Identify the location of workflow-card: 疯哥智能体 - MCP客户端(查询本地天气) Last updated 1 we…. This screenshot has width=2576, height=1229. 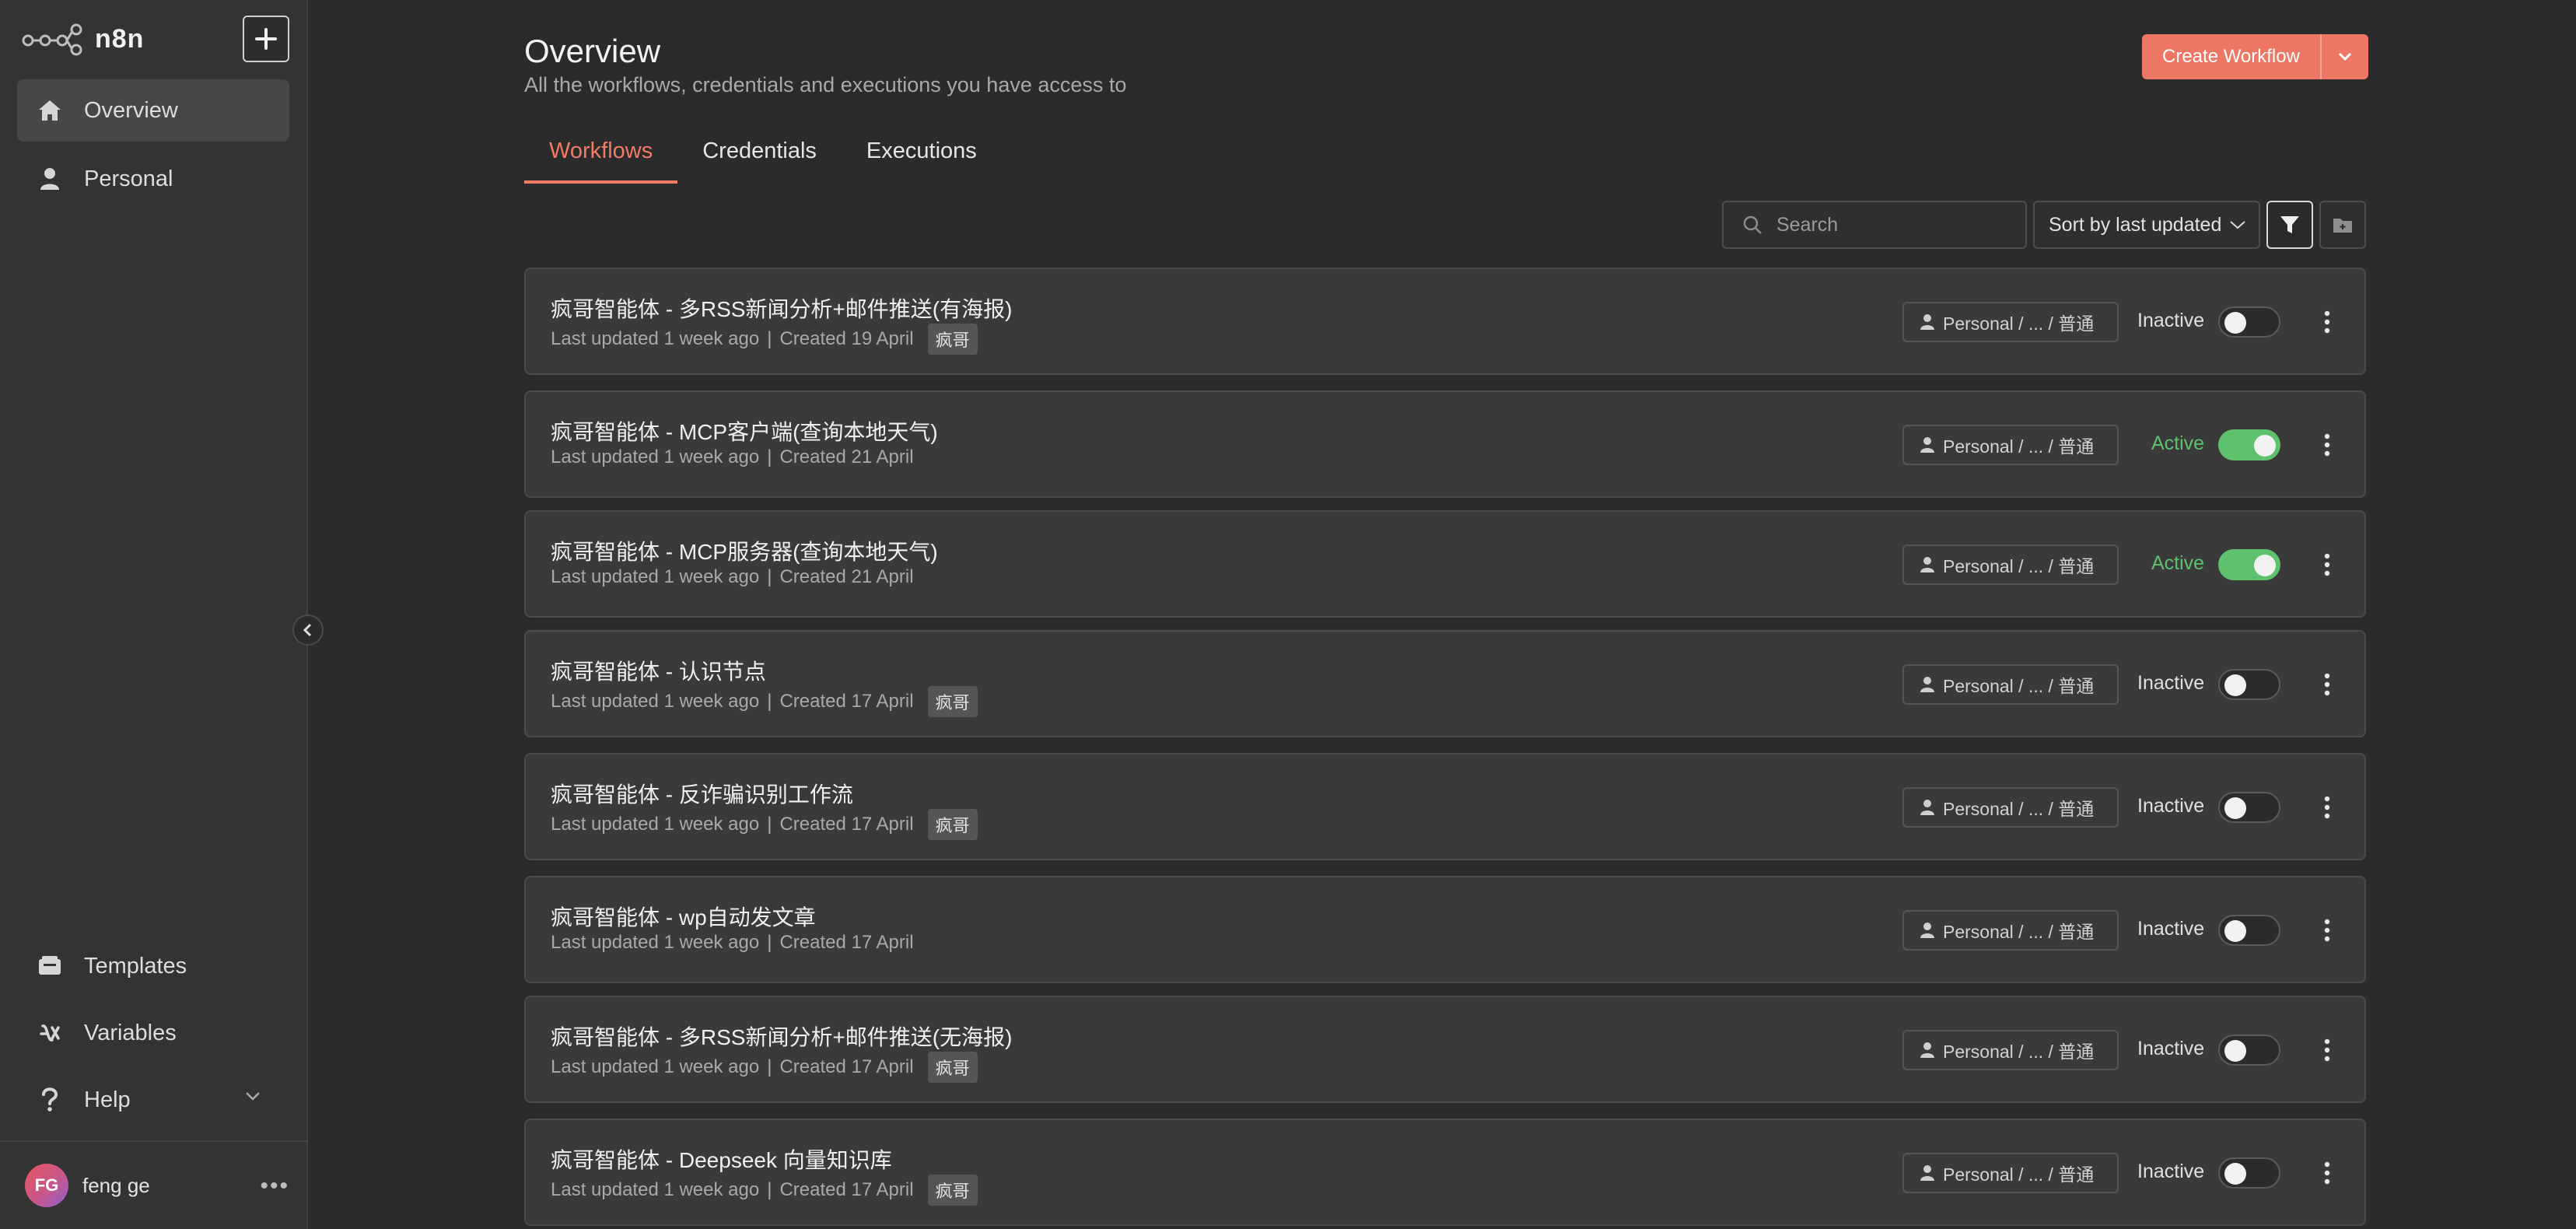
(1445, 444).